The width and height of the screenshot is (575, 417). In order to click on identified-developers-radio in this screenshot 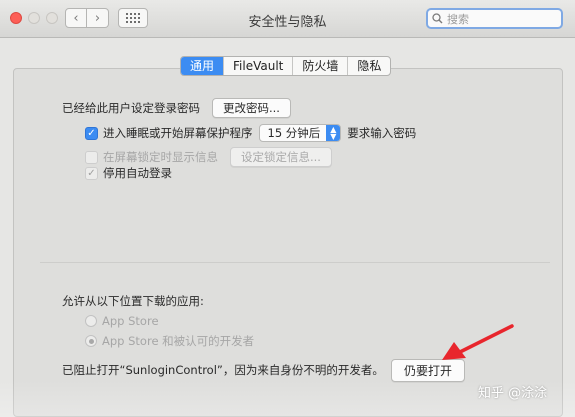, I will do `click(91, 341)`.